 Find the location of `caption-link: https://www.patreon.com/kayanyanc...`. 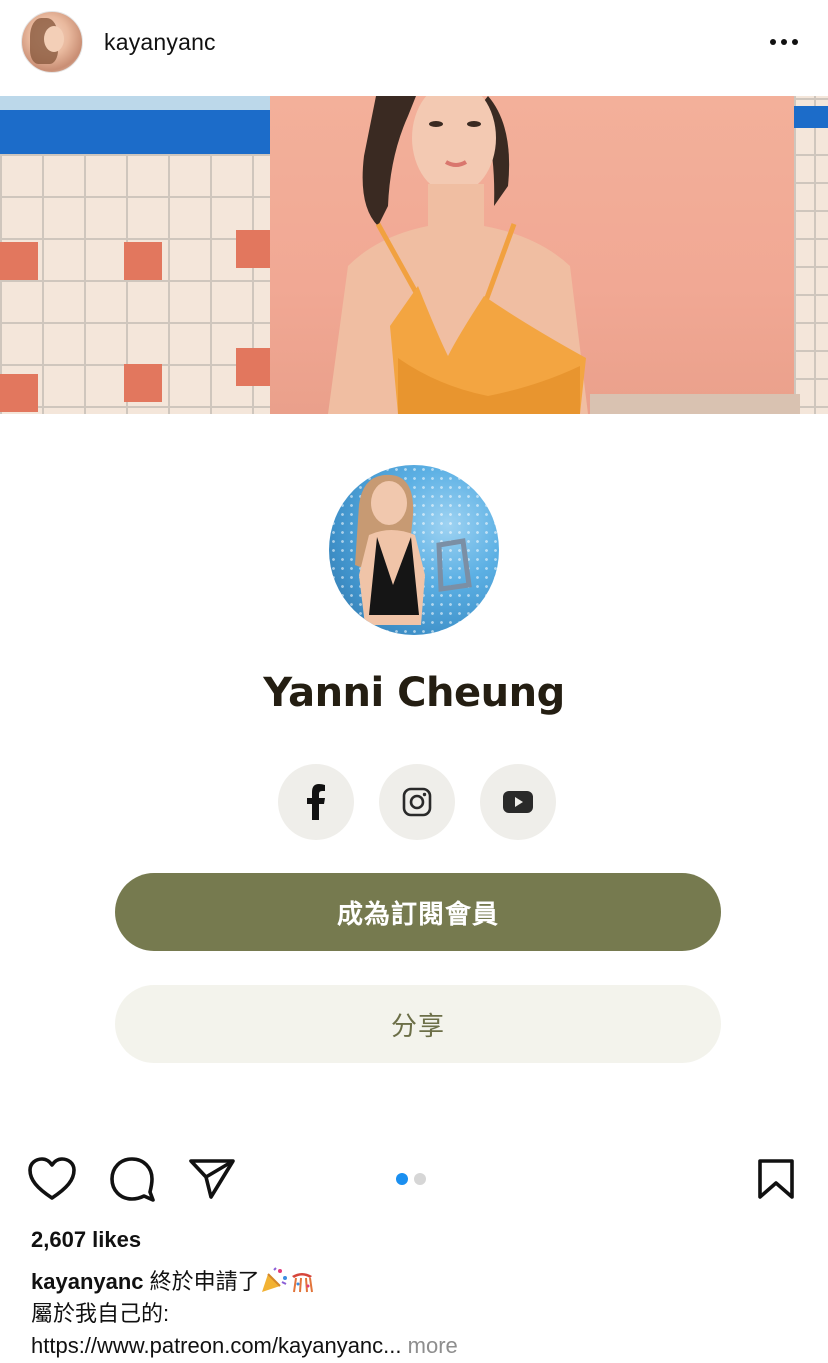

caption-link: https://www.patreon.com/kayanyanc... is located at coordinates (216, 1345).